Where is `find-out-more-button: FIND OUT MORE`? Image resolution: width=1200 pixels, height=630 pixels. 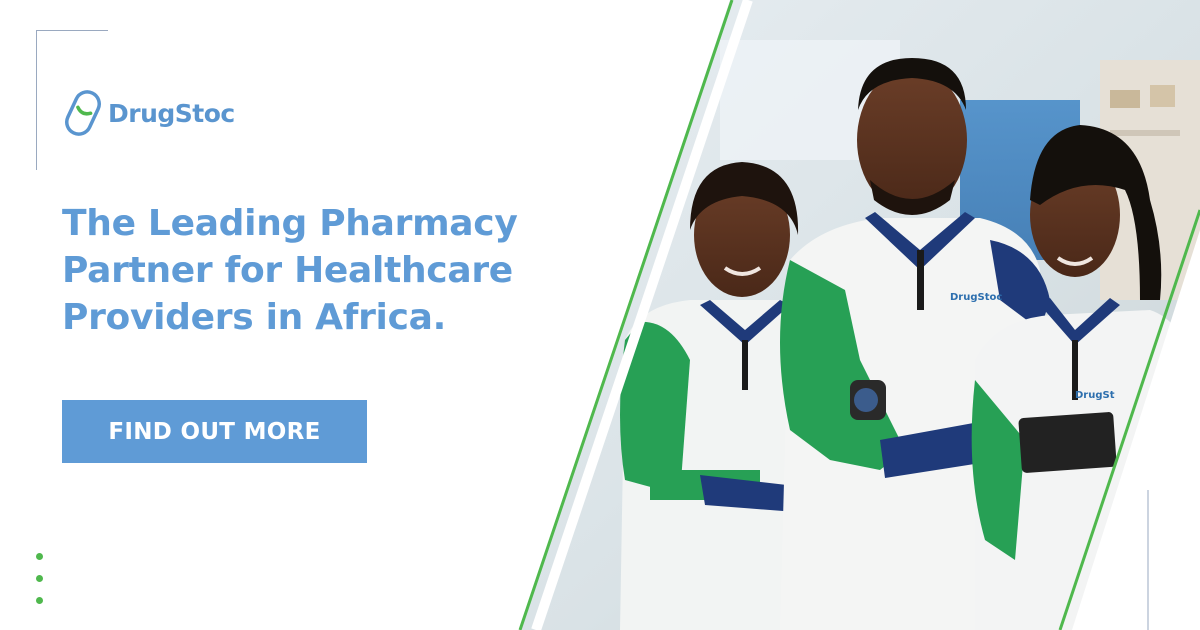
find-out-more-button: FIND OUT MORE is located at coordinates (214, 431).